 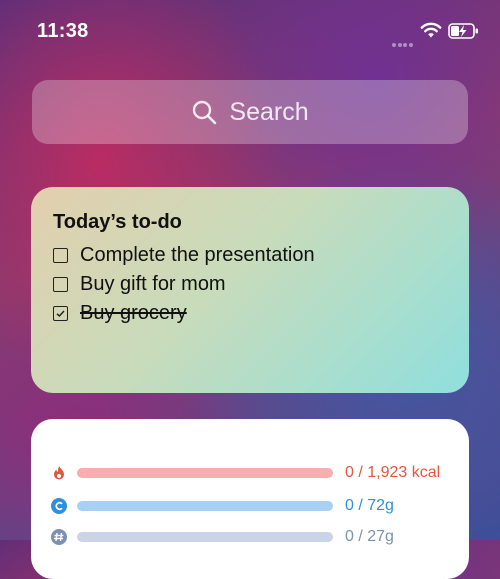 What do you see at coordinates (59, 537) in the screenshot?
I see `fat-icon` at bounding box center [59, 537].